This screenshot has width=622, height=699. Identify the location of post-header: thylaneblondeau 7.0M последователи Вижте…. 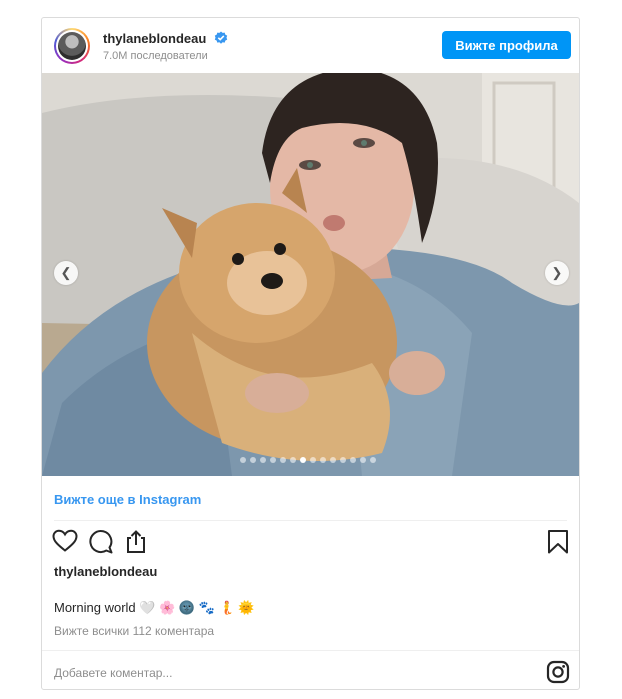
(310, 45).